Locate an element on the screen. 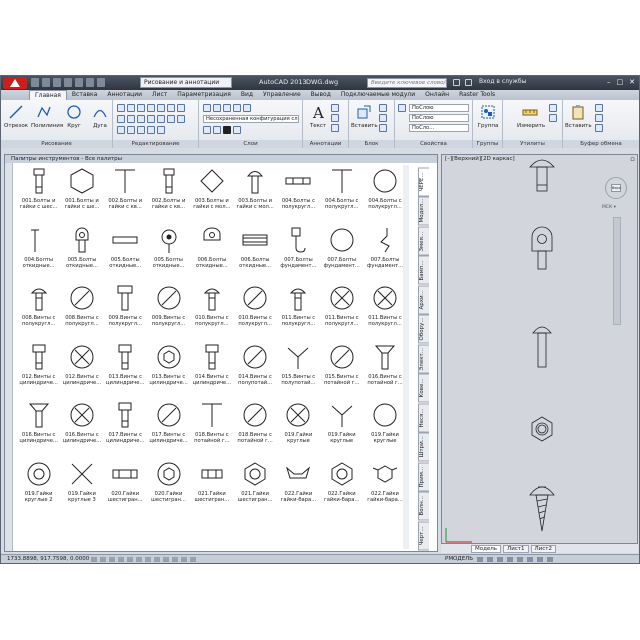 This screenshot has height=640, width=640. sc-icon is located at coordinates (193, 559).